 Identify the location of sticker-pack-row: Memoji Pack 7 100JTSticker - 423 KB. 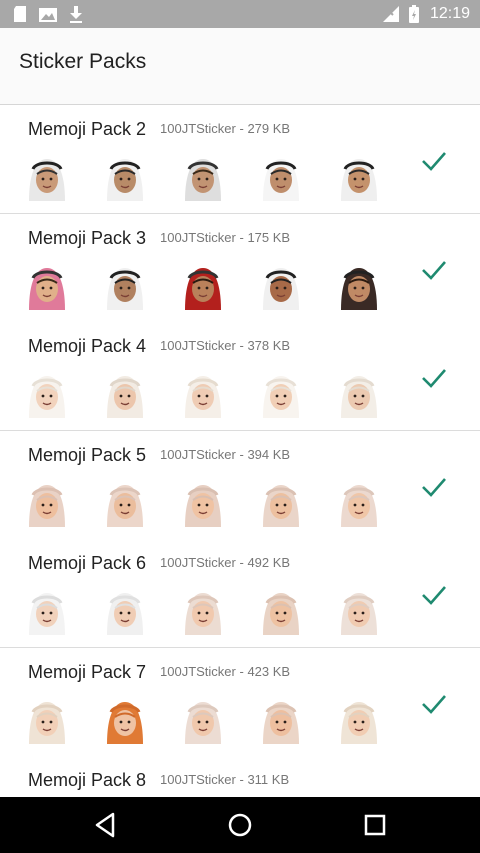
(240, 702).